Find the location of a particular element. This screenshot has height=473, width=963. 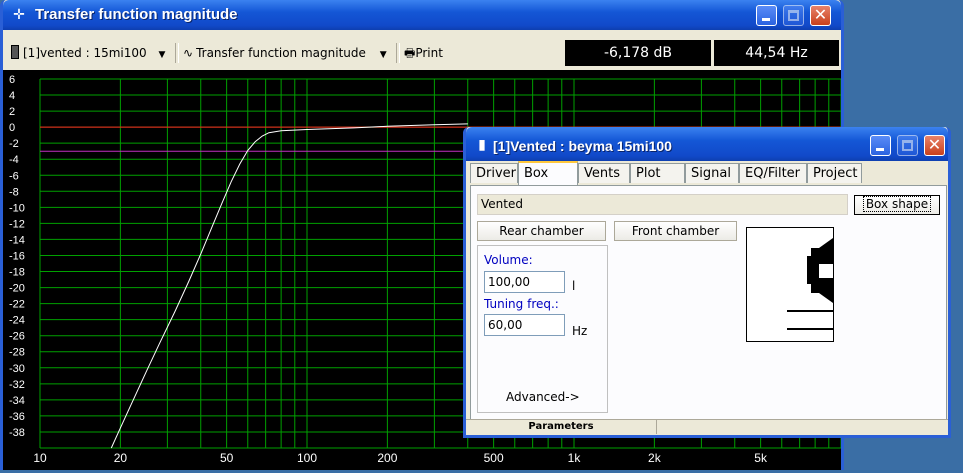

print-button: 🖶Print is located at coordinates (423, 53).